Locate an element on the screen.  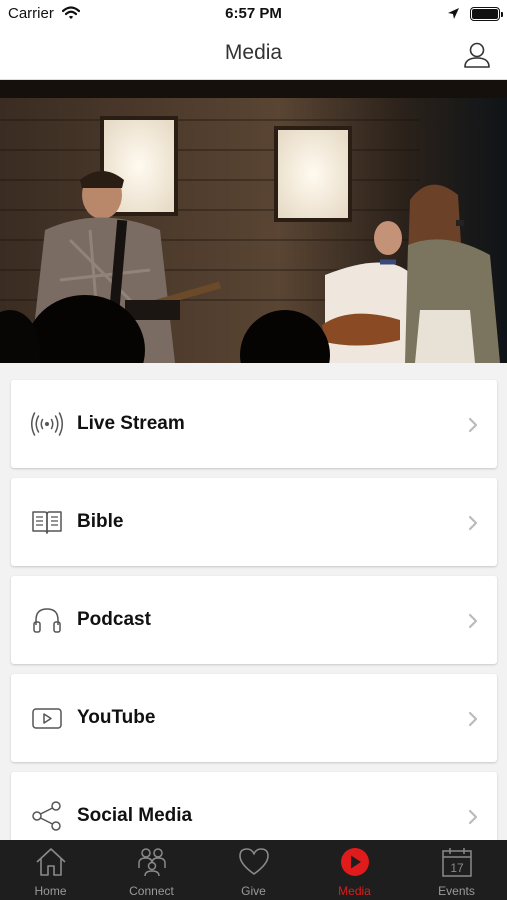
broadcast-icon is located at coordinates (47, 424).